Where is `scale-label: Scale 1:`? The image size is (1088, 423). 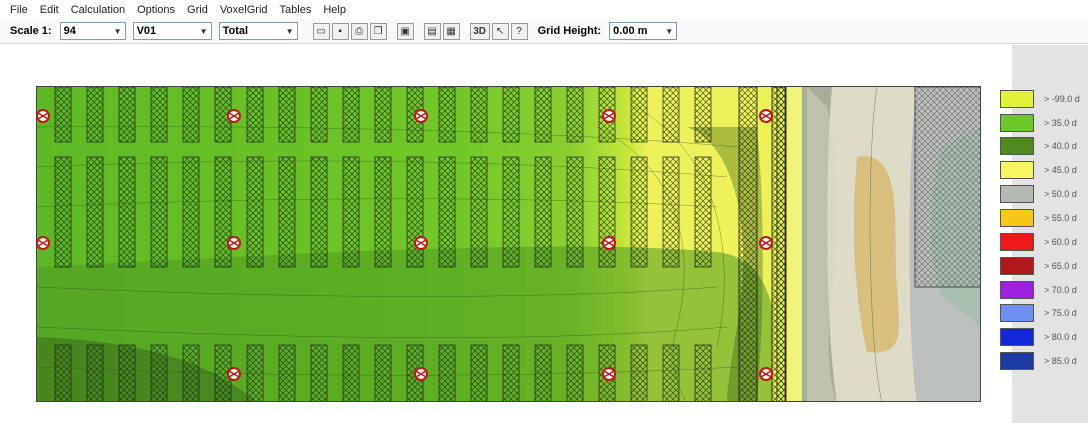
scale-label: Scale 1: is located at coordinates (31, 31).